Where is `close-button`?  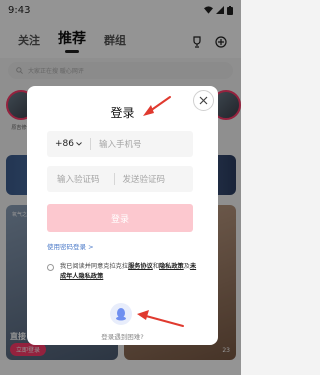
close-button is located at coordinates (203, 100).